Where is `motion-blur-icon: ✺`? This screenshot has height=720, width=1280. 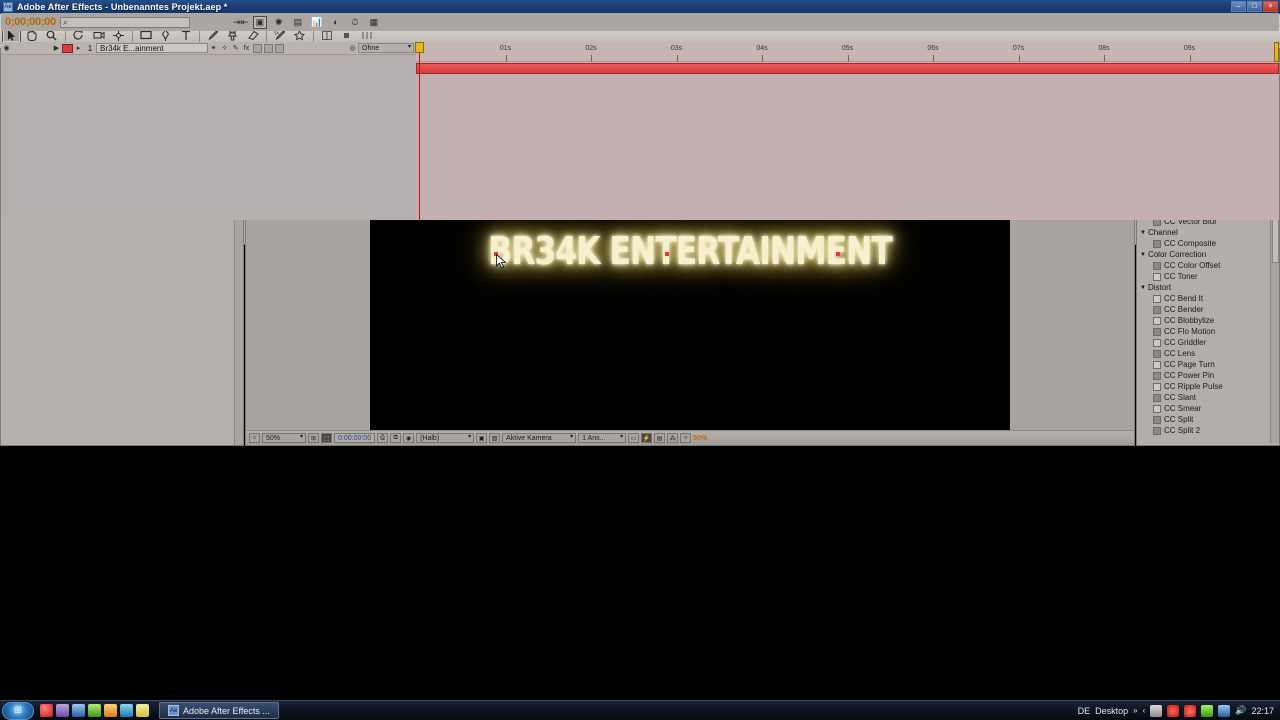 motion-blur-icon: ✺ is located at coordinates (279, 22).